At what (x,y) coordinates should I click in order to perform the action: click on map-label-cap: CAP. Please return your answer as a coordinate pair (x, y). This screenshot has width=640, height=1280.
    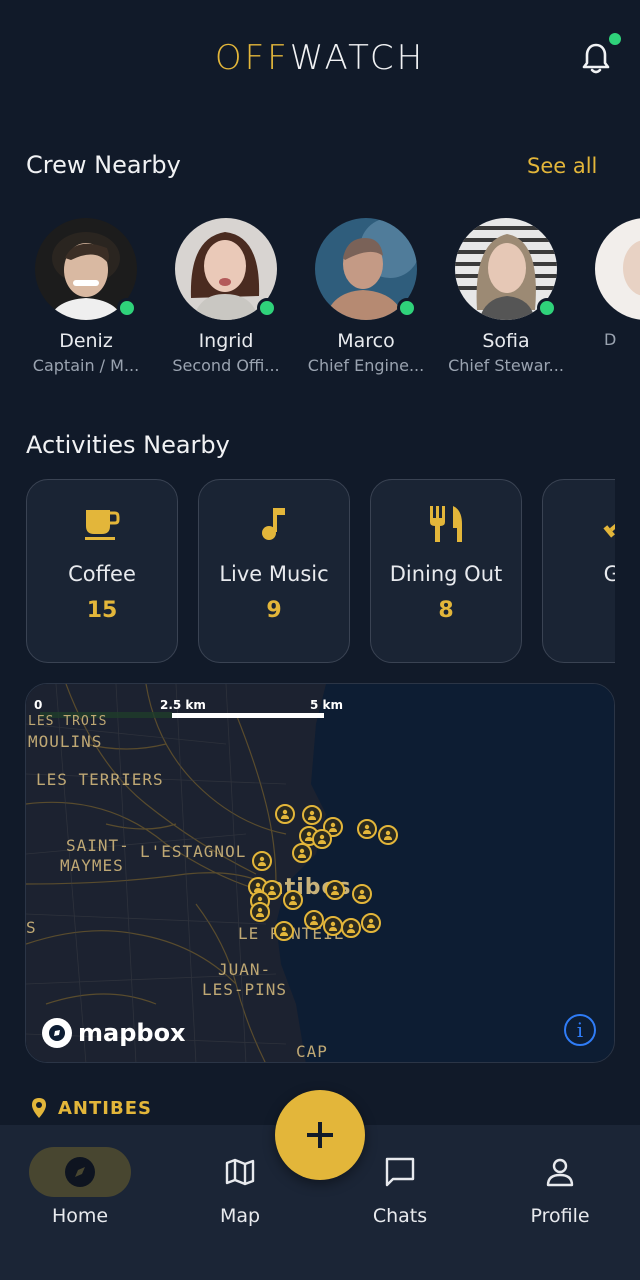
    Looking at the image, I should click on (312, 1051).